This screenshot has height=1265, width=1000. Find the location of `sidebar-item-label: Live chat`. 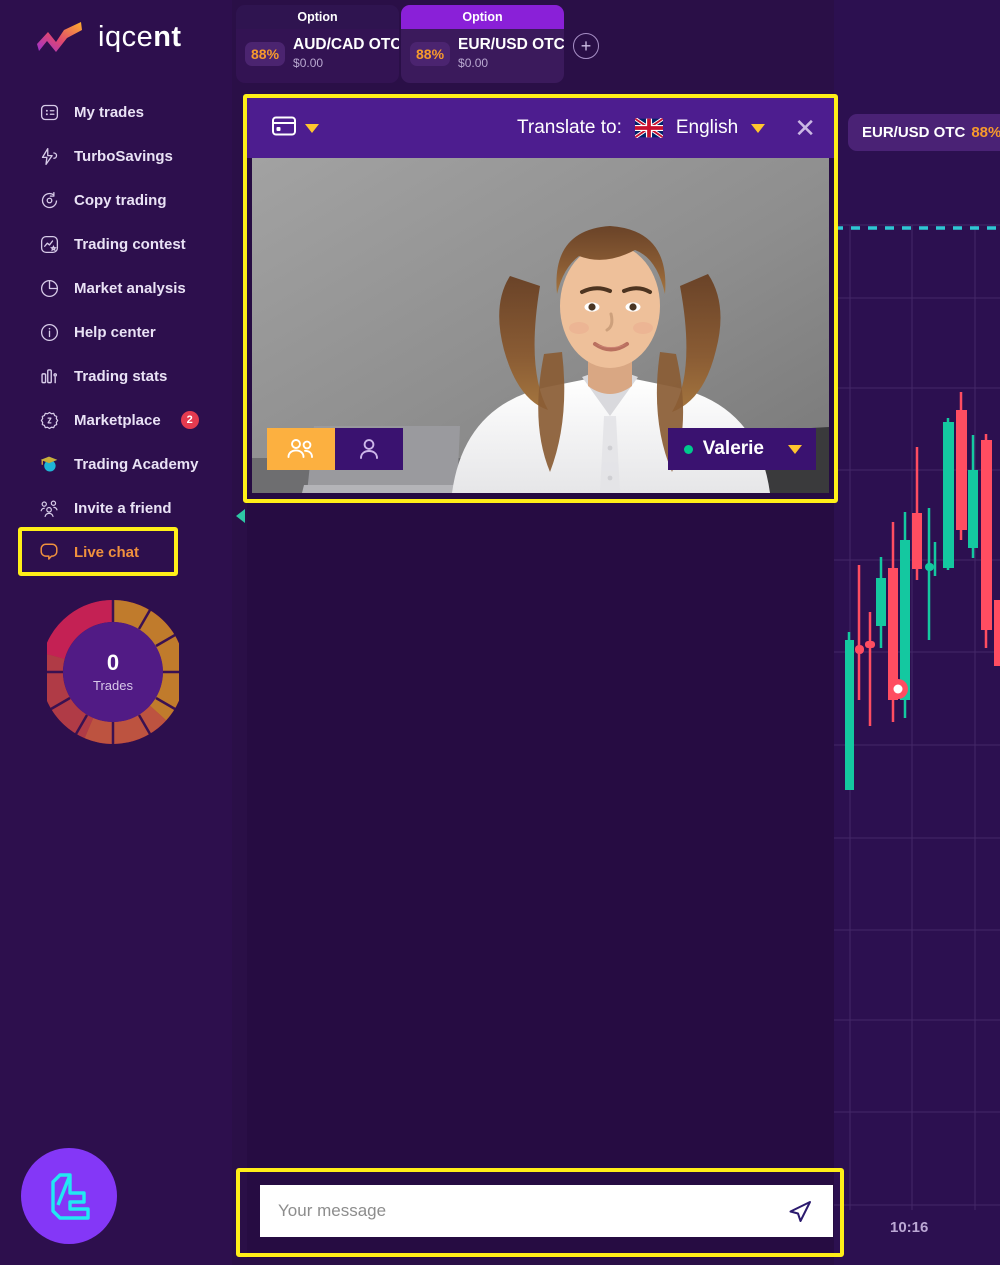

sidebar-item-label: Live chat is located at coordinates (107, 552).